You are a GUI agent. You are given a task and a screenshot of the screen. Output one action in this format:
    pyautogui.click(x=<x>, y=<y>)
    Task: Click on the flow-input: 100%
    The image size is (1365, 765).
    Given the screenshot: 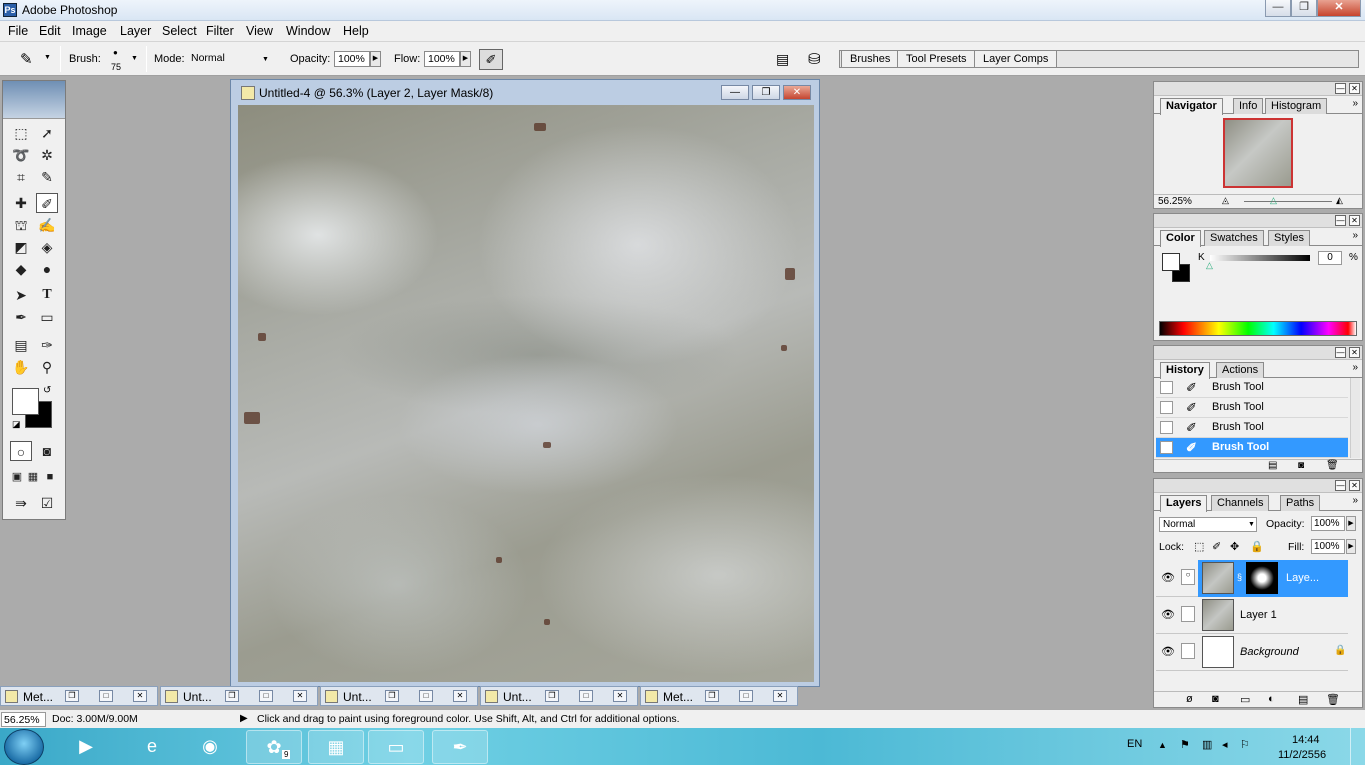 What is the action you would take?
    pyautogui.click(x=442, y=59)
    